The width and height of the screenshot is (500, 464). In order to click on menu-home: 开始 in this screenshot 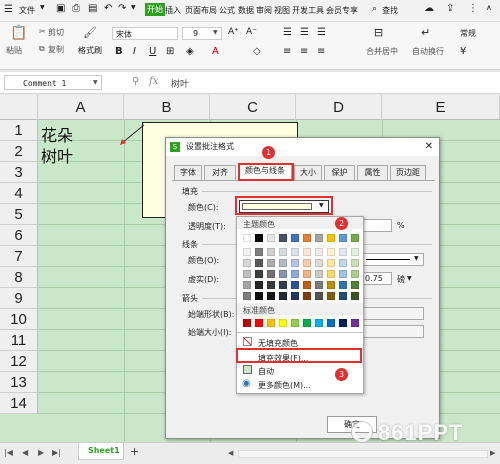, I will do `click(155, 9)`.